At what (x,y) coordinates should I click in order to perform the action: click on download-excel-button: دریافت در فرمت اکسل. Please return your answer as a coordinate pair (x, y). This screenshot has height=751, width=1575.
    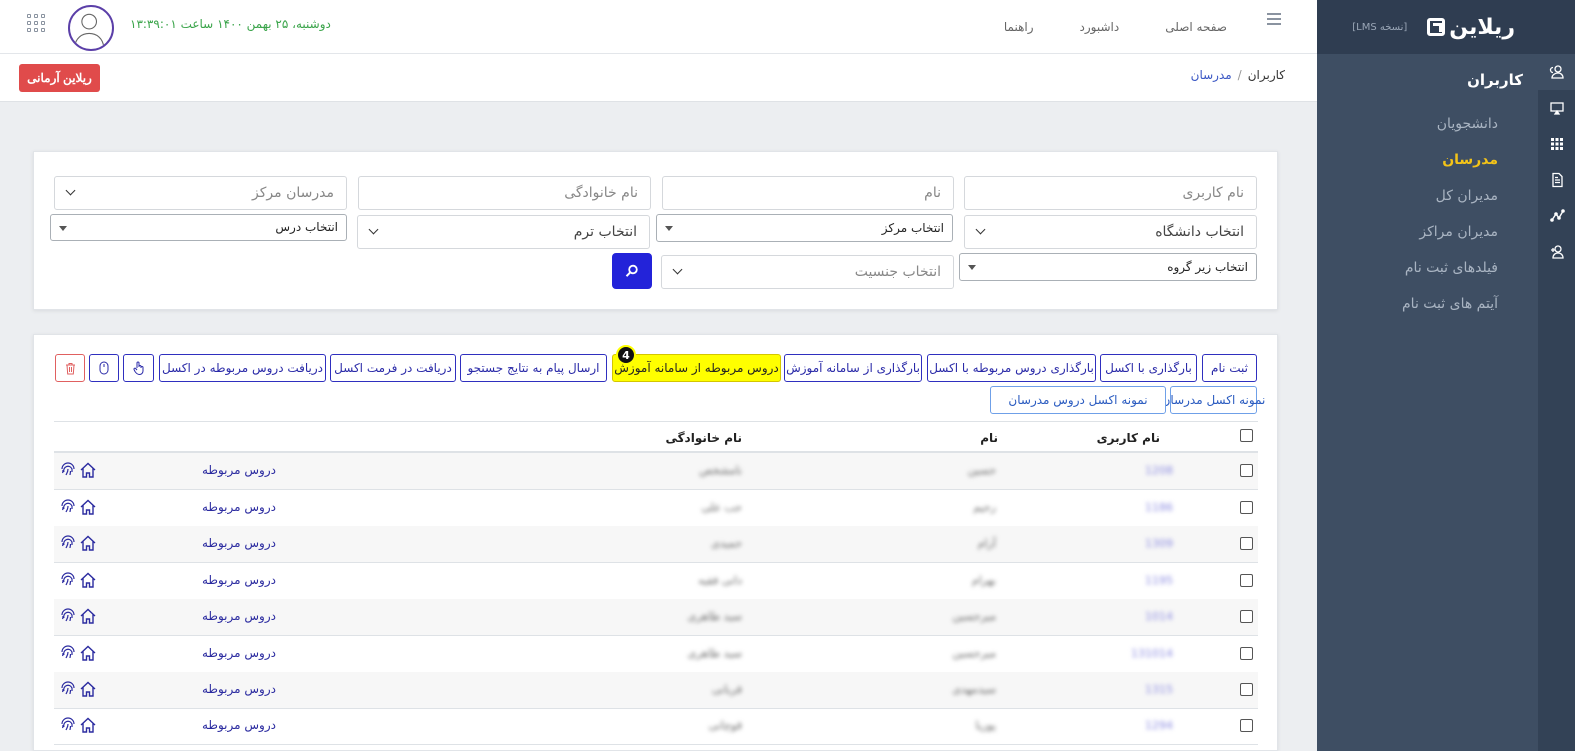
    Looking at the image, I should click on (393, 368).